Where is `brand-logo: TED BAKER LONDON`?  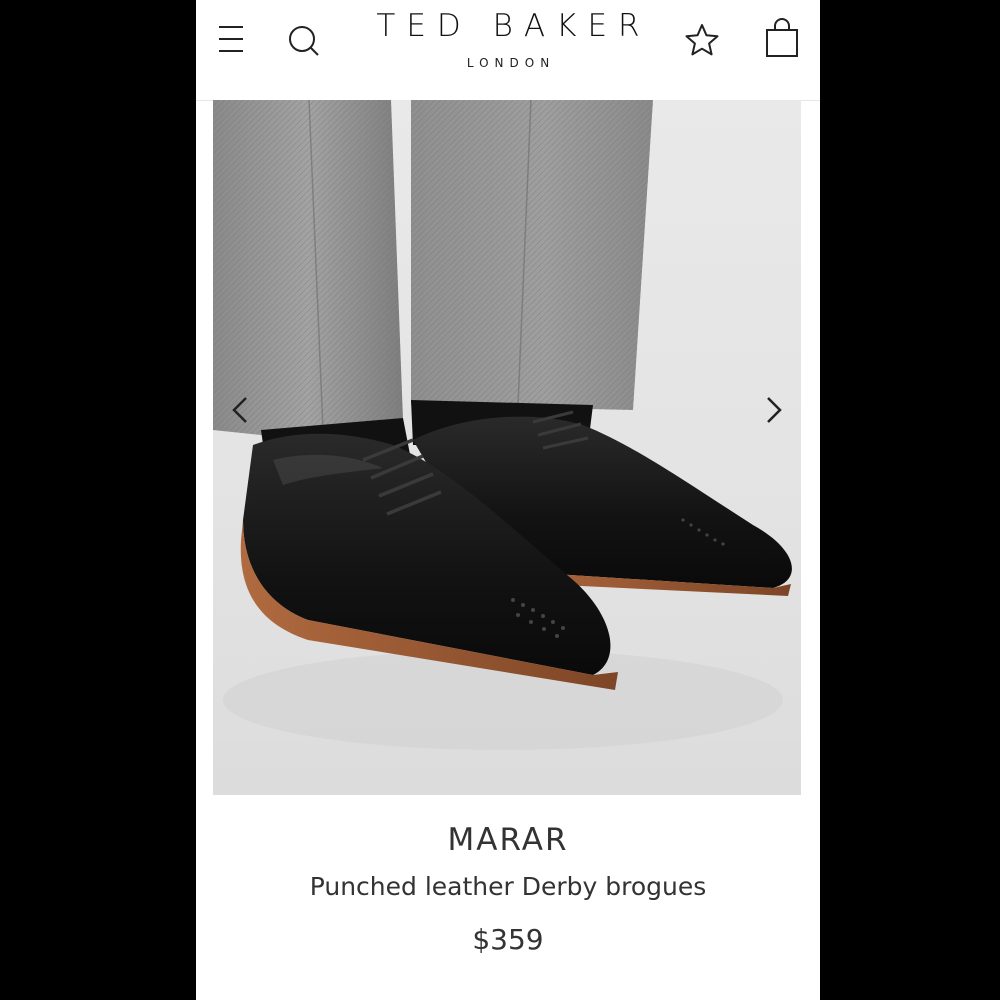 brand-logo: TED BAKER LONDON is located at coordinates (508, 38).